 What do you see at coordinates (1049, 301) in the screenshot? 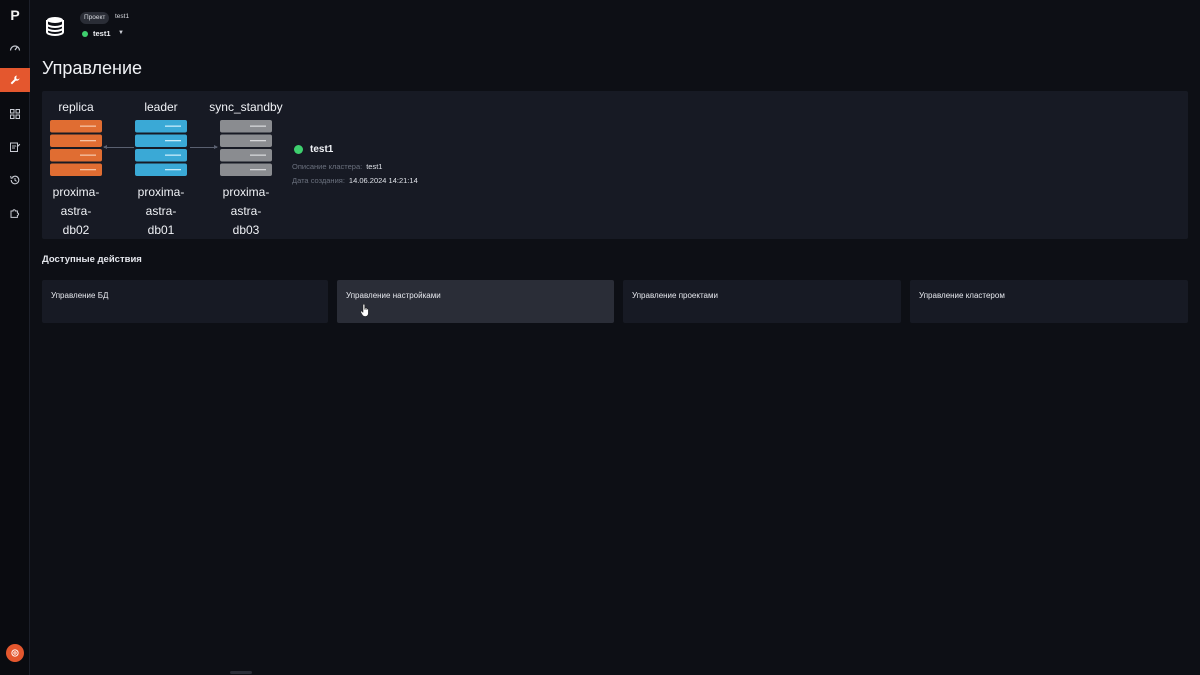
I see `action-card-cluster-management: Управление кластером` at bounding box center [1049, 301].